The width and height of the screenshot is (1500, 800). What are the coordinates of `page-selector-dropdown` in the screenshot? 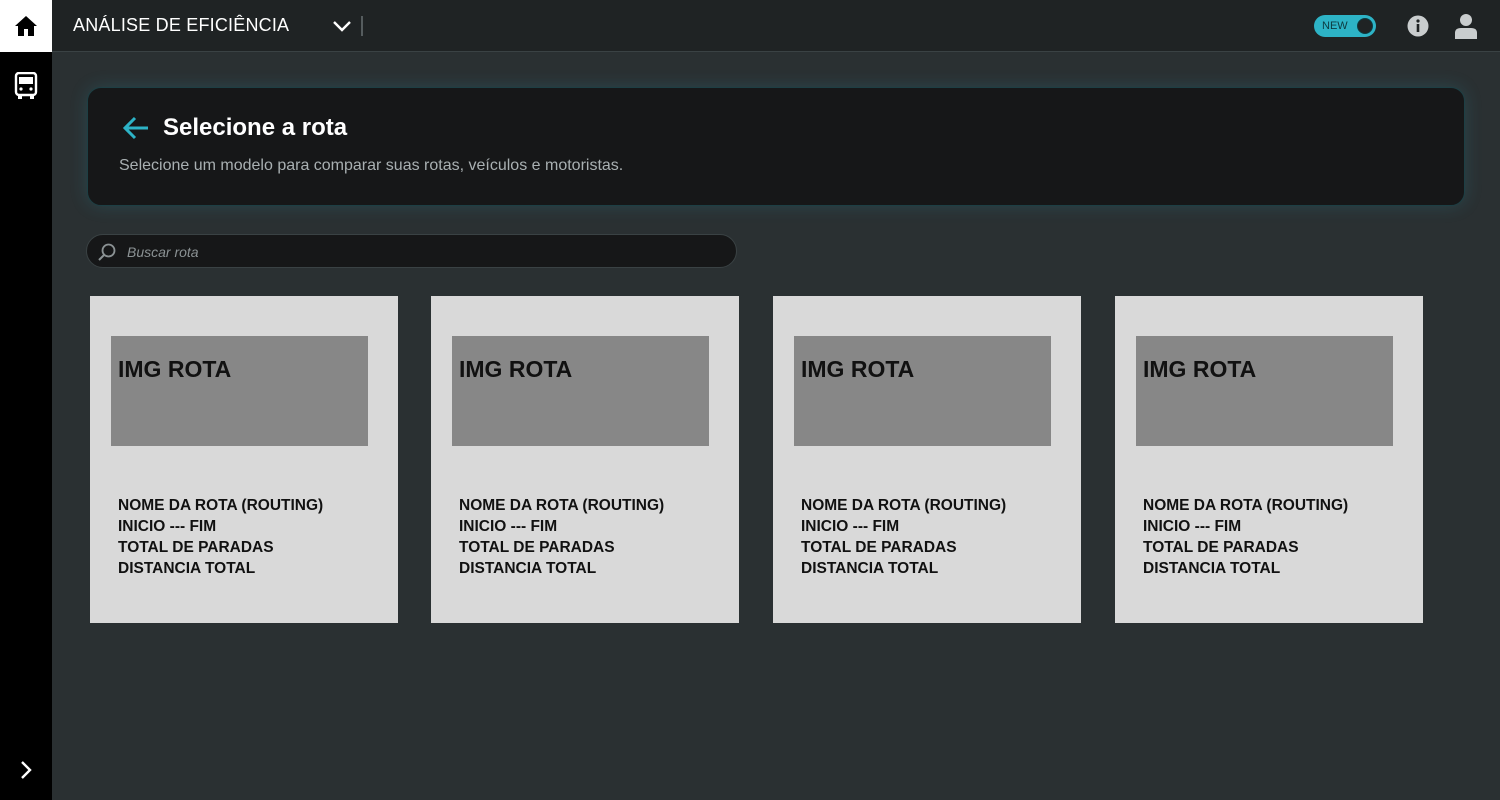 It's located at (342, 26).